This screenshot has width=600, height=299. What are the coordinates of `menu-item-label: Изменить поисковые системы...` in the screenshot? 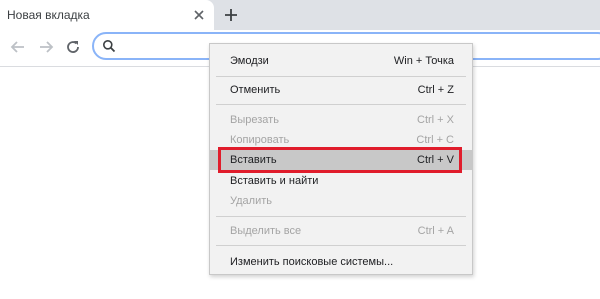 It's located at (312, 262).